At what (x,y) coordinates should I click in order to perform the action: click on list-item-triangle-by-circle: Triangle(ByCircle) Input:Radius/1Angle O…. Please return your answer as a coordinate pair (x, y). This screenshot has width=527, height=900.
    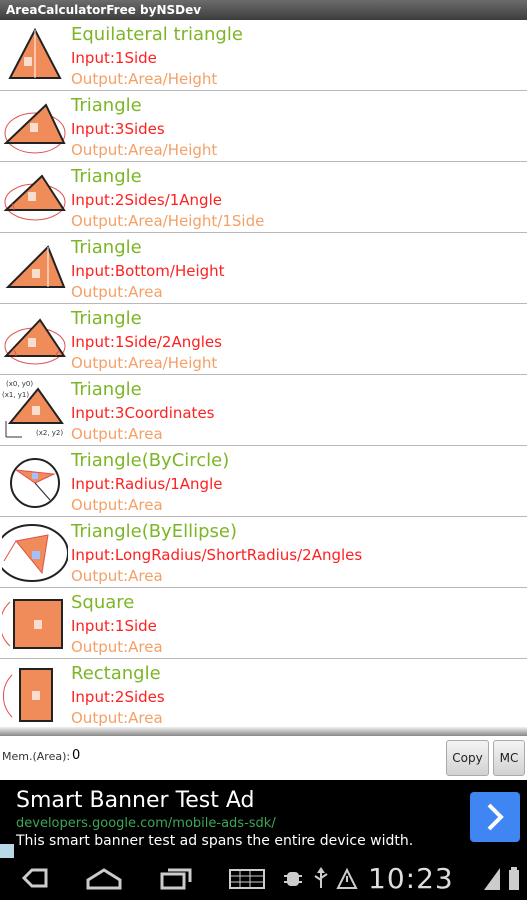
    Looking at the image, I should click on (263, 481).